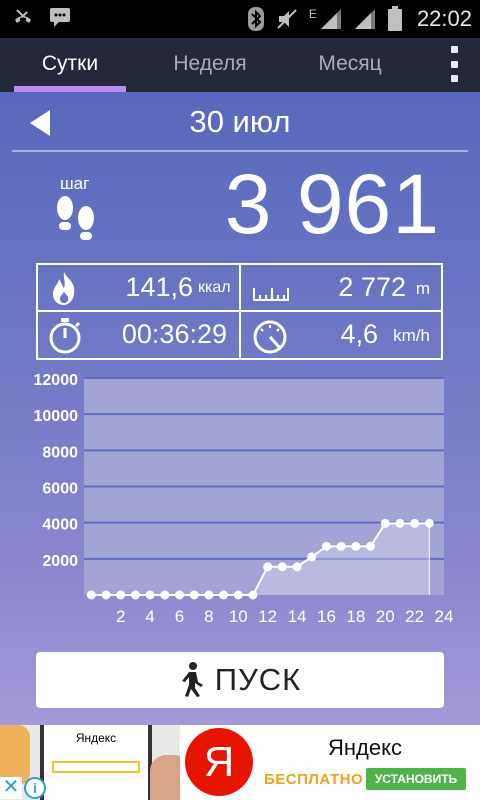 This screenshot has height=800, width=480. Describe the element at coordinates (332, 204) in the screenshot. I see `steps-count: 3 961` at that location.